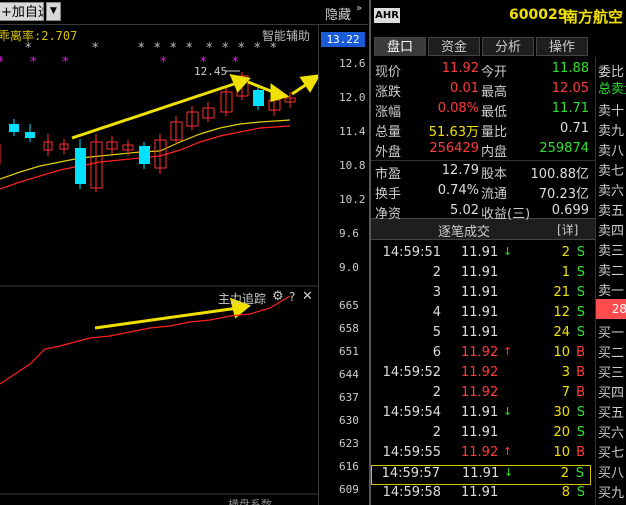 The width and height of the screenshot is (626, 505). I want to click on gear-icon: ⚙, so click(278, 296).